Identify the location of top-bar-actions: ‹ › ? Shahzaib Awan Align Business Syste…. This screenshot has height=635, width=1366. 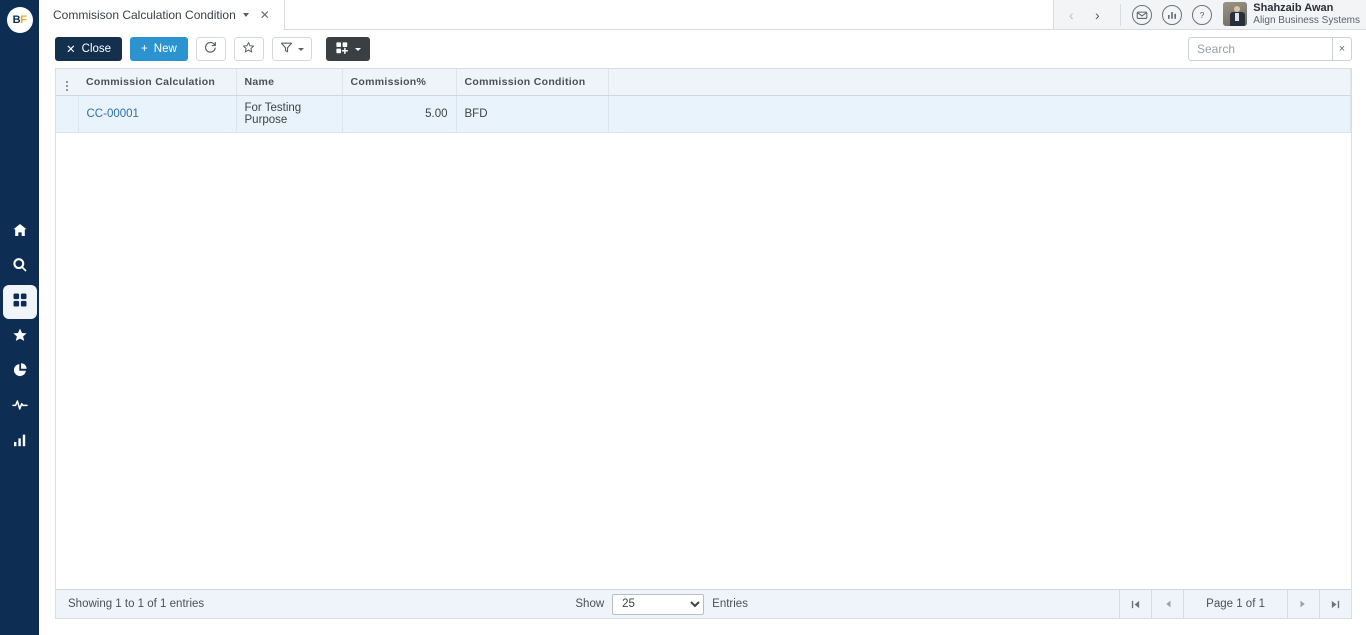
(1210, 14).